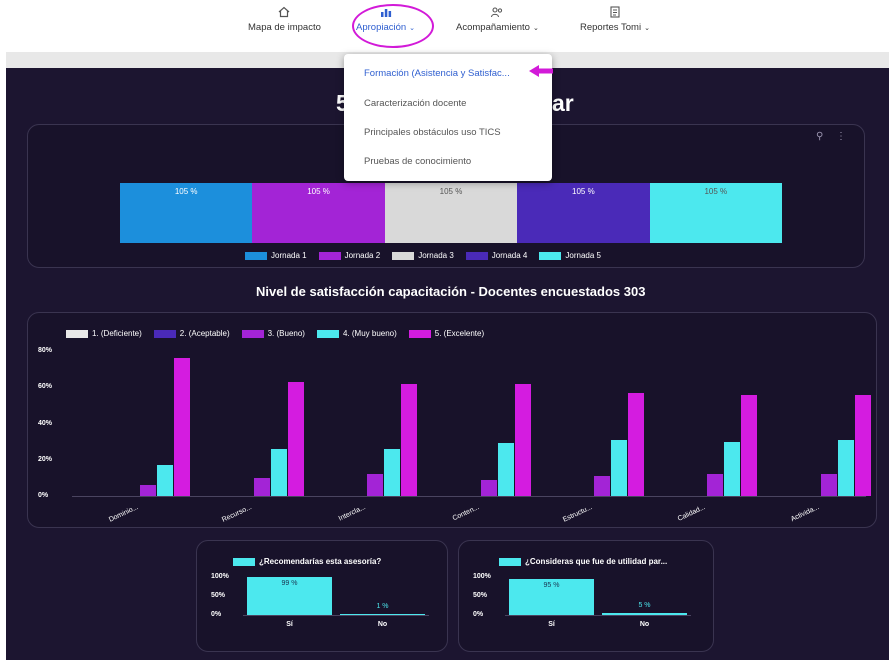  What do you see at coordinates (819, 136) in the screenshot?
I see `filter-icon: ⚲` at bounding box center [819, 136].